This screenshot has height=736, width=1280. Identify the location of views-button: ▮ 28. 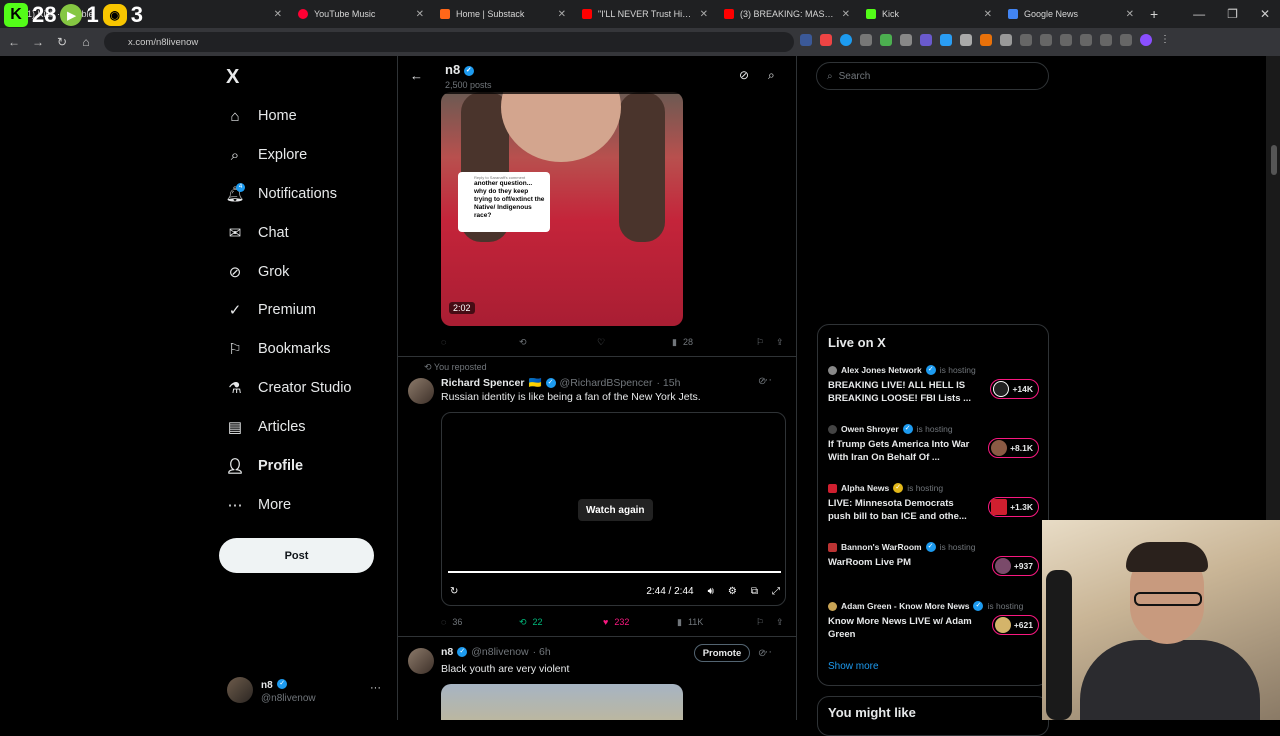
(714, 342).